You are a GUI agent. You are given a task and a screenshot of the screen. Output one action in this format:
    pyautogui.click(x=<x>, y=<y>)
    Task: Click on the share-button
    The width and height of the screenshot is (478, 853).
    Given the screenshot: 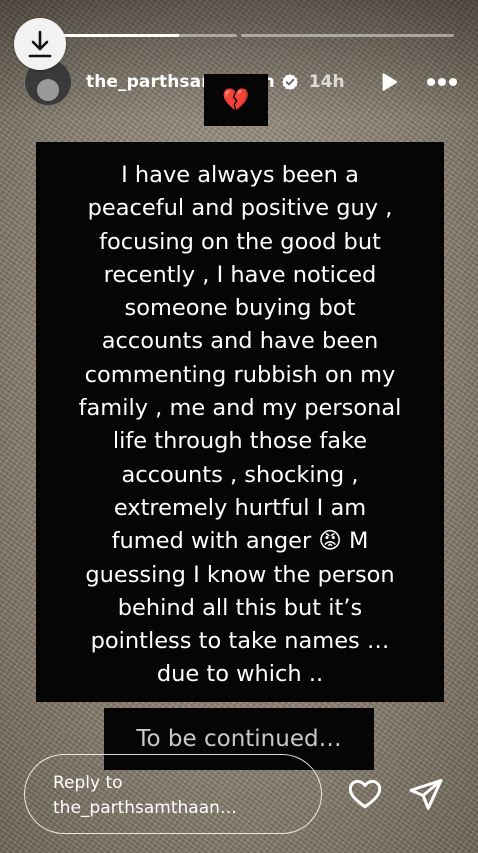 What is the action you would take?
    pyautogui.click(x=426, y=796)
    